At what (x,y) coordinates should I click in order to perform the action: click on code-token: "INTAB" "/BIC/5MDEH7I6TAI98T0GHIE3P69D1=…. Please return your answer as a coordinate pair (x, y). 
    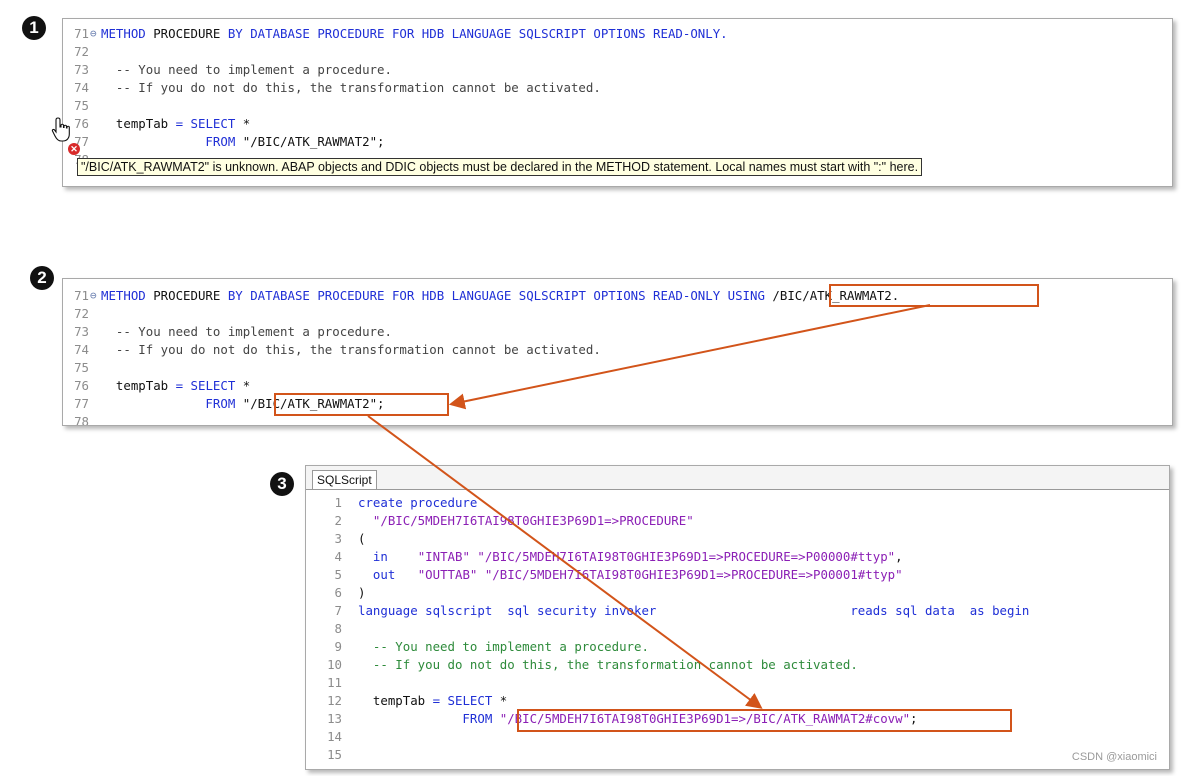
    Looking at the image, I should click on (656, 556).